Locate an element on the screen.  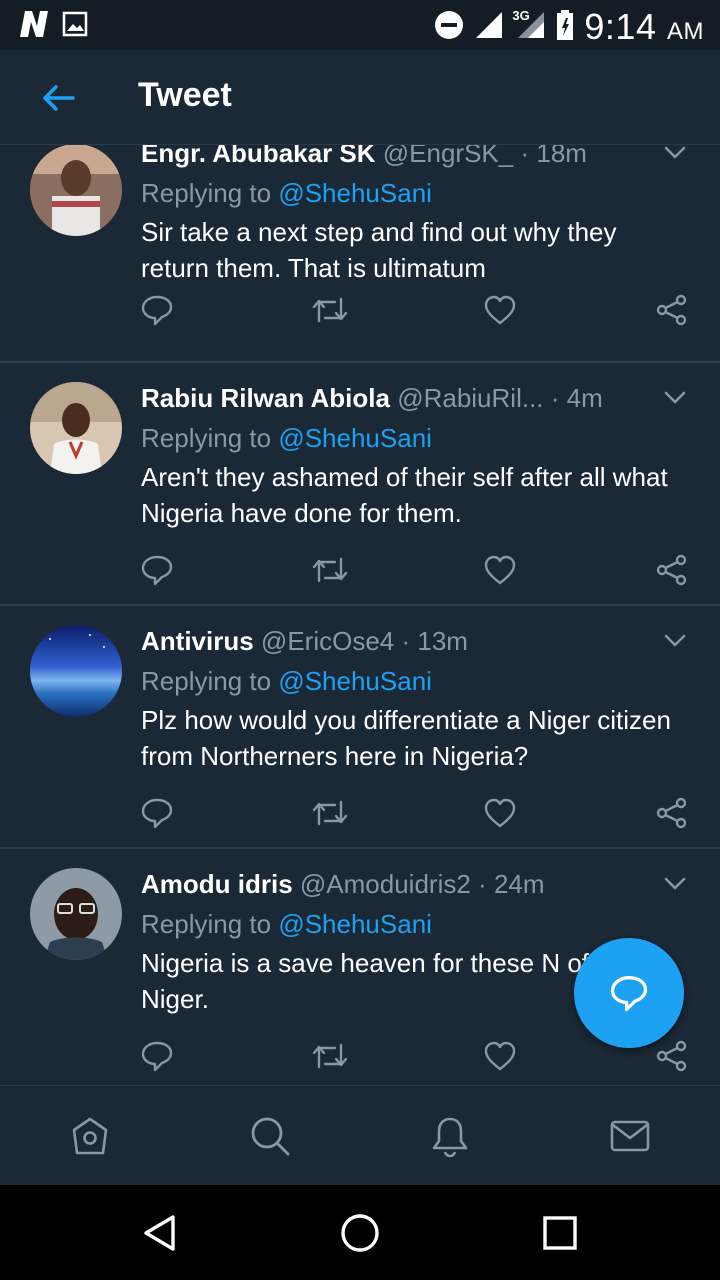
compose-reply-button is located at coordinates (629, 993).